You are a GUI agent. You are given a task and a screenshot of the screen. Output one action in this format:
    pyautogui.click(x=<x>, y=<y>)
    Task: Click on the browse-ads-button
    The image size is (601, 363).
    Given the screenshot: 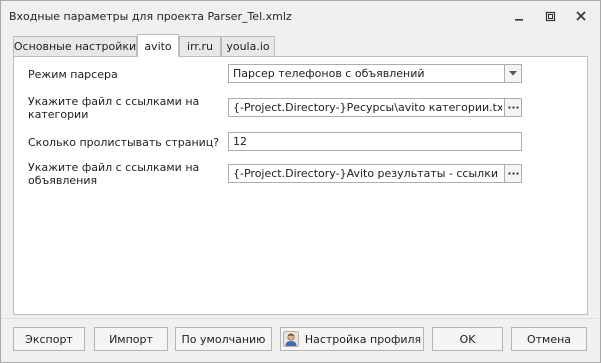 What is the action you would take?
    pyautogui.click(x=512, y=173)
    